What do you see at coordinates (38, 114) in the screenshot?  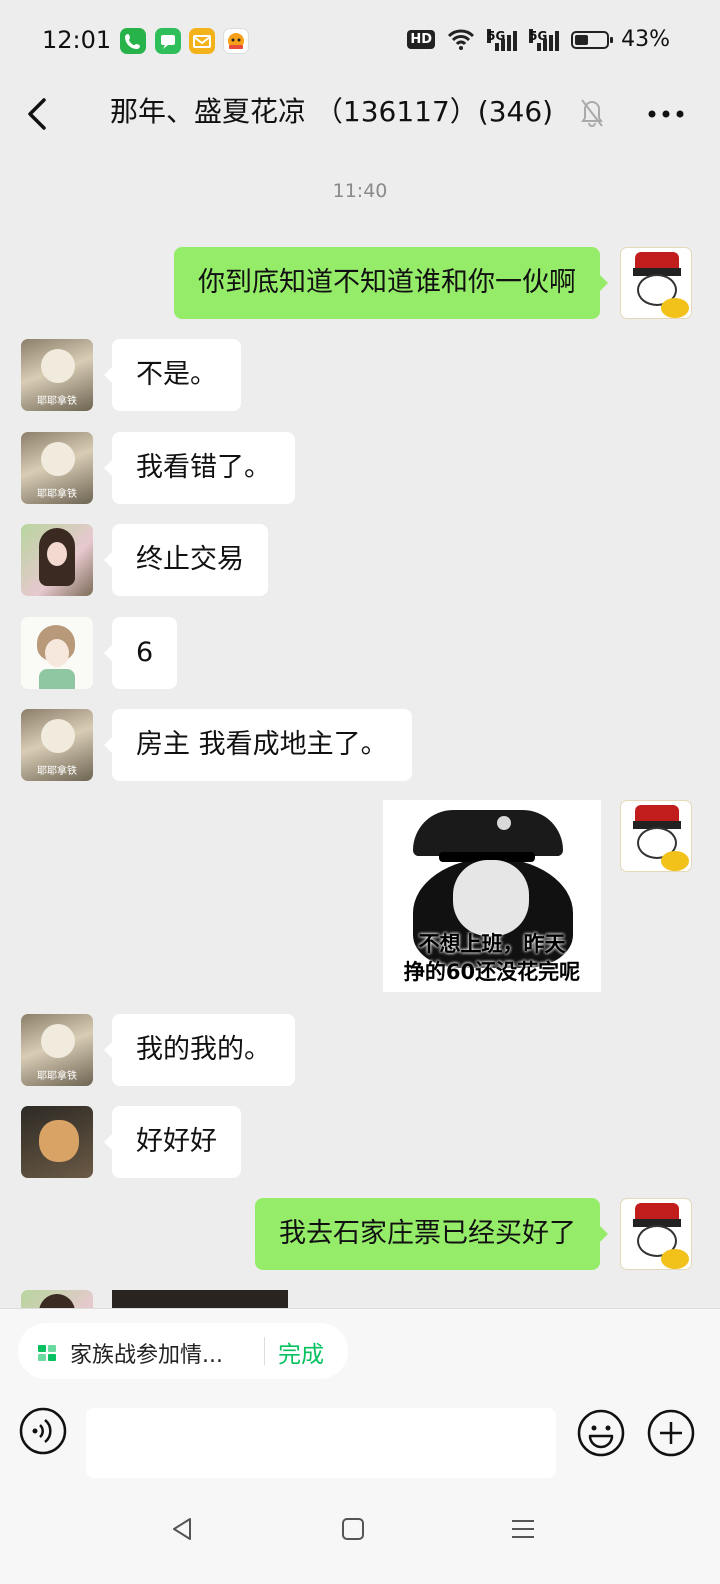 I see `chevron-left-icon` at bounding box center [38, 114].